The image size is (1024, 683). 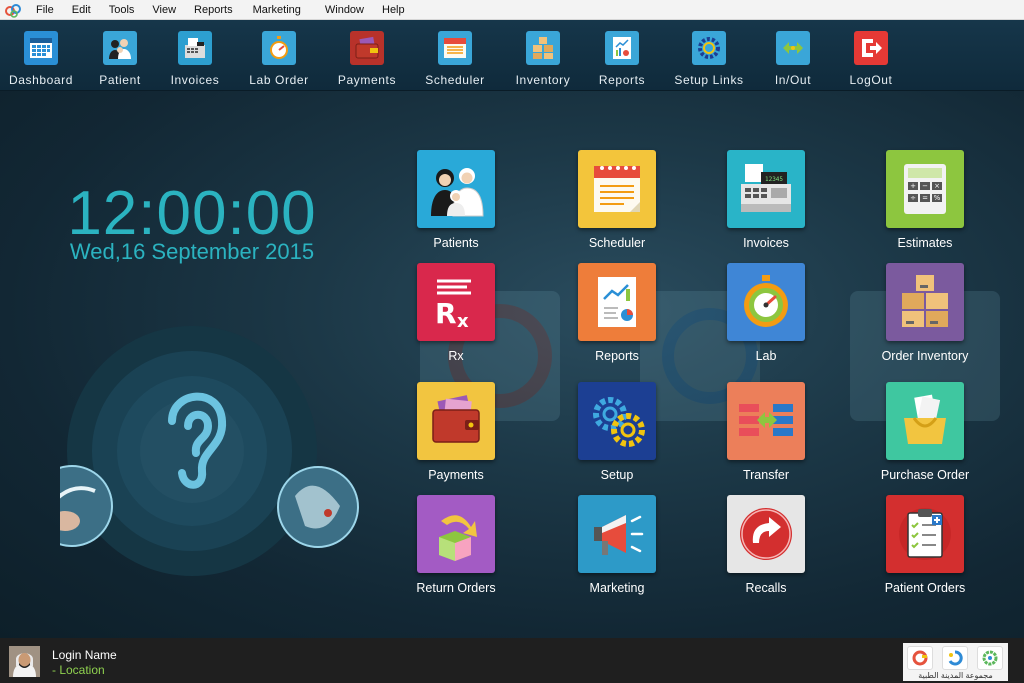 What do you see at coordinates (456, 243) in the screenshot?
I see `tile-patients-label: Patients` at bounding box center [456, 243].